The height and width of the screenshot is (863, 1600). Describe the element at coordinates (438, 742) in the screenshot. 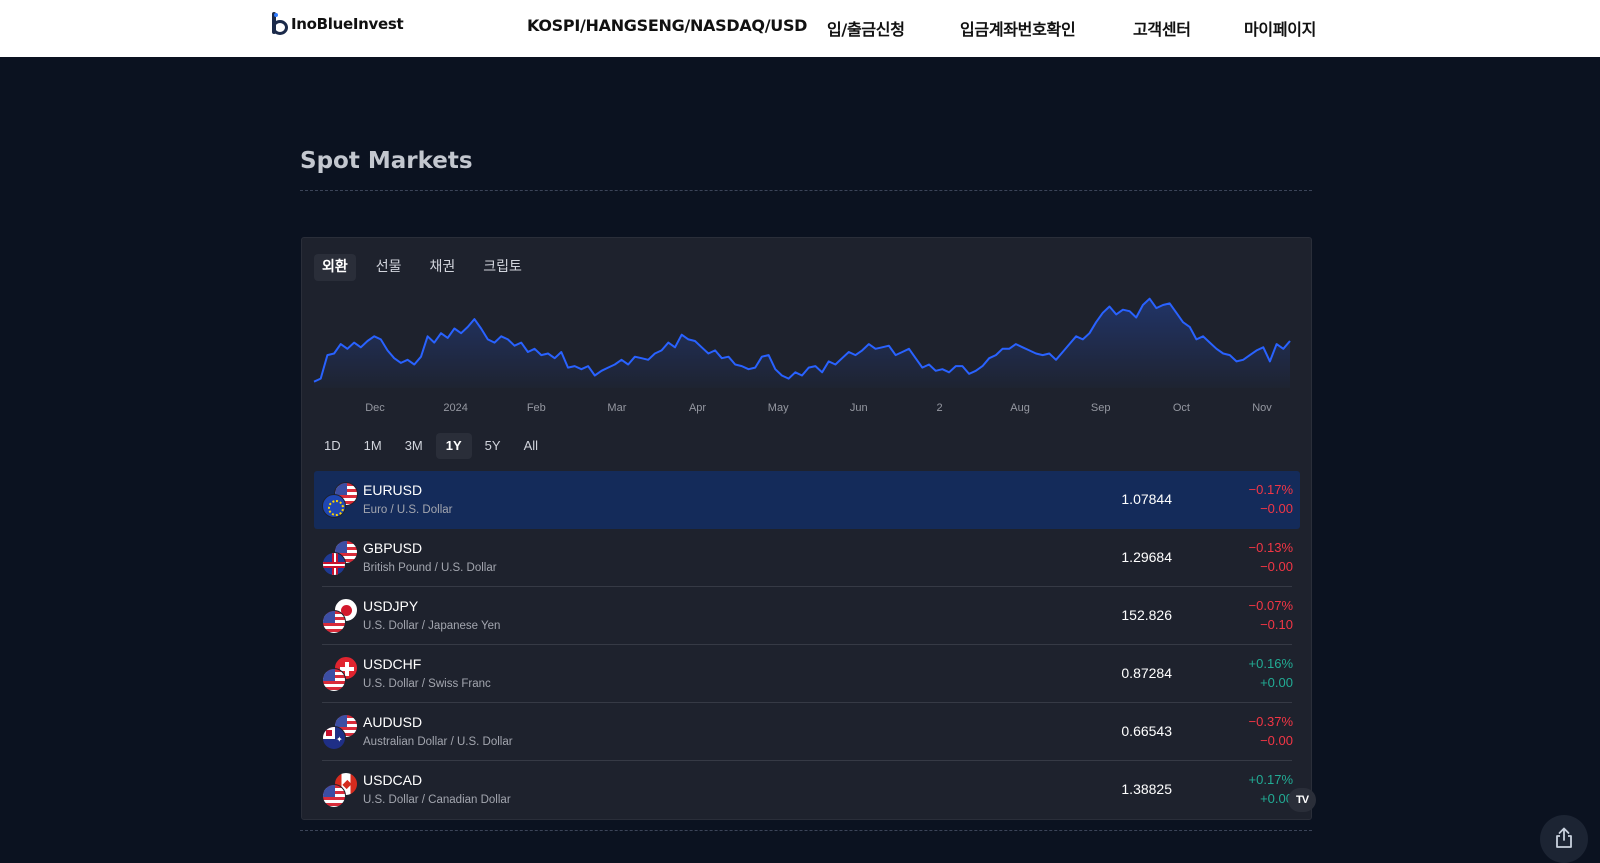

I see `symbol-description: Australian Dollar / U.S. Dollar` at that location.